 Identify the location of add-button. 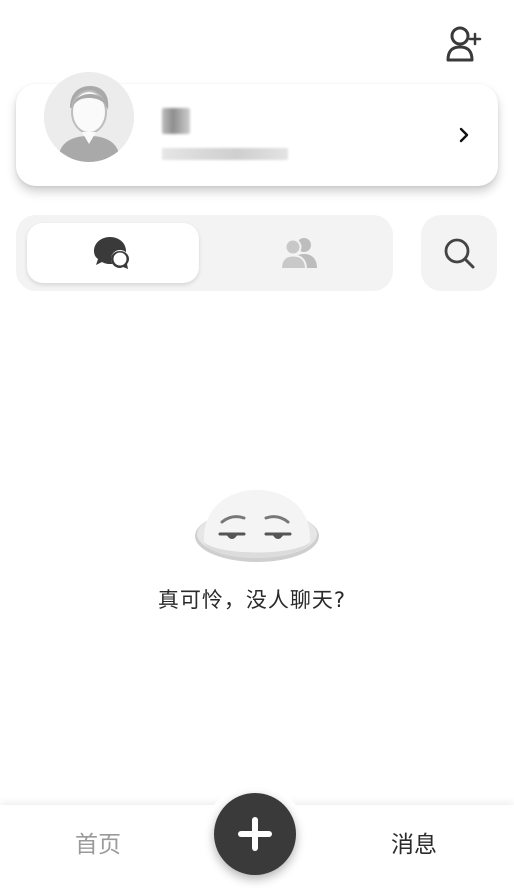
(255, 834).